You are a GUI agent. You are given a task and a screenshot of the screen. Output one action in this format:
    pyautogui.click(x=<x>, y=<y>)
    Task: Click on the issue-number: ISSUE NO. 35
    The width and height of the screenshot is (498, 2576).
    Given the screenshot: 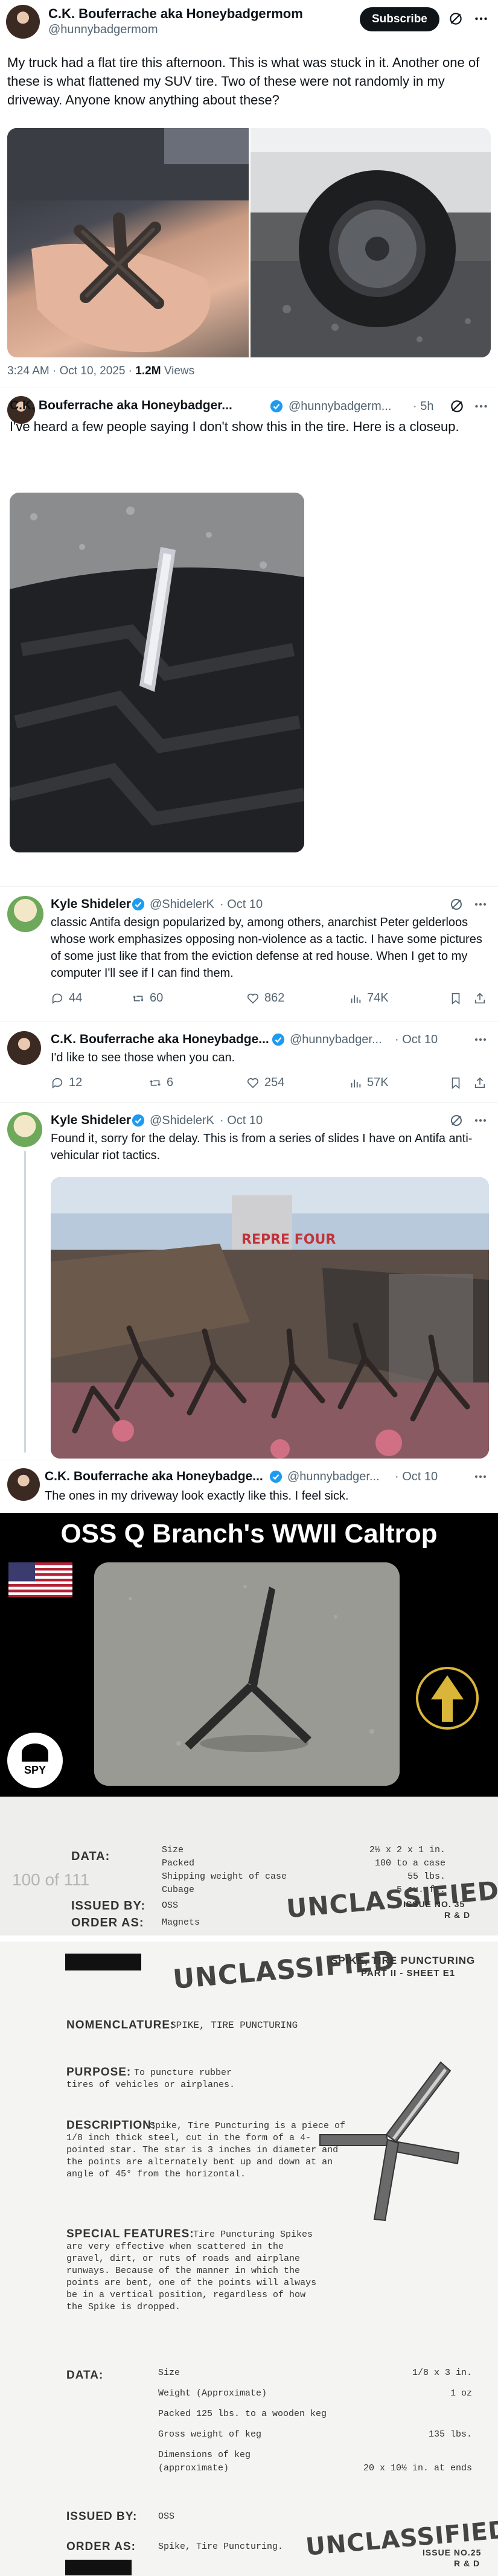 What is the action you would take?
    pyautogui.click(x=434, y=1904)
    